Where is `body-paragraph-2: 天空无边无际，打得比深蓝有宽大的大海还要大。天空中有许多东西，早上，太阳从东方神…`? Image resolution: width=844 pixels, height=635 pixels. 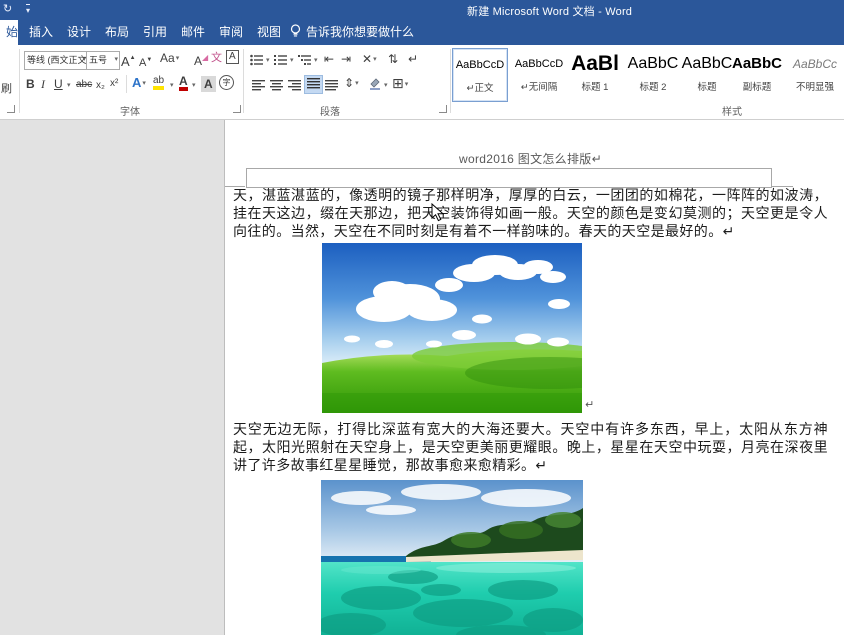 body-paragraph-2: 天空无边无际，打得比深蓝有宽大的大海还要大。天空中有许多东西，早上，太阳从东方神… is located at coordinates (530, 447).